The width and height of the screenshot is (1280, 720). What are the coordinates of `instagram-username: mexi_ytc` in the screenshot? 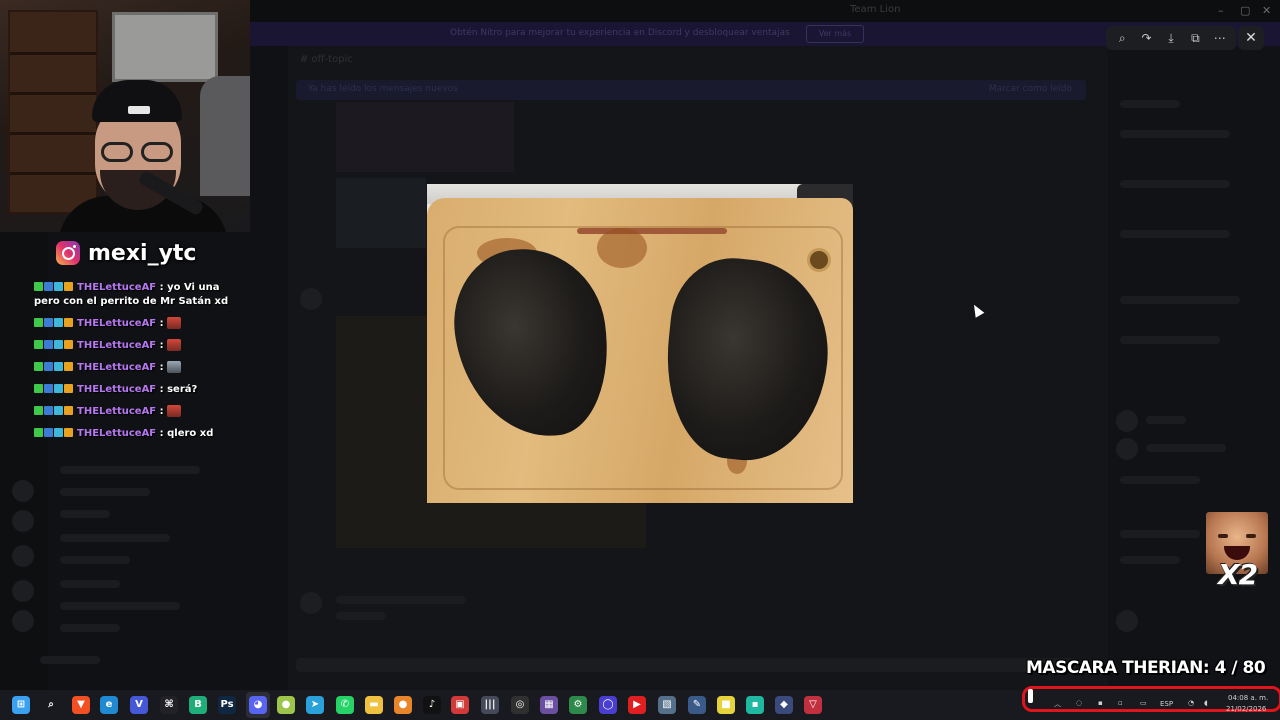 It's located at (142, 253).